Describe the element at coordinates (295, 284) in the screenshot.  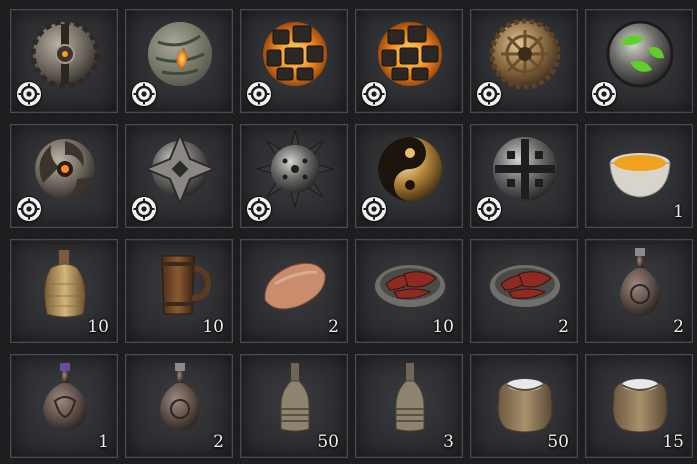
I see `bread-loaf-icon` at that location.